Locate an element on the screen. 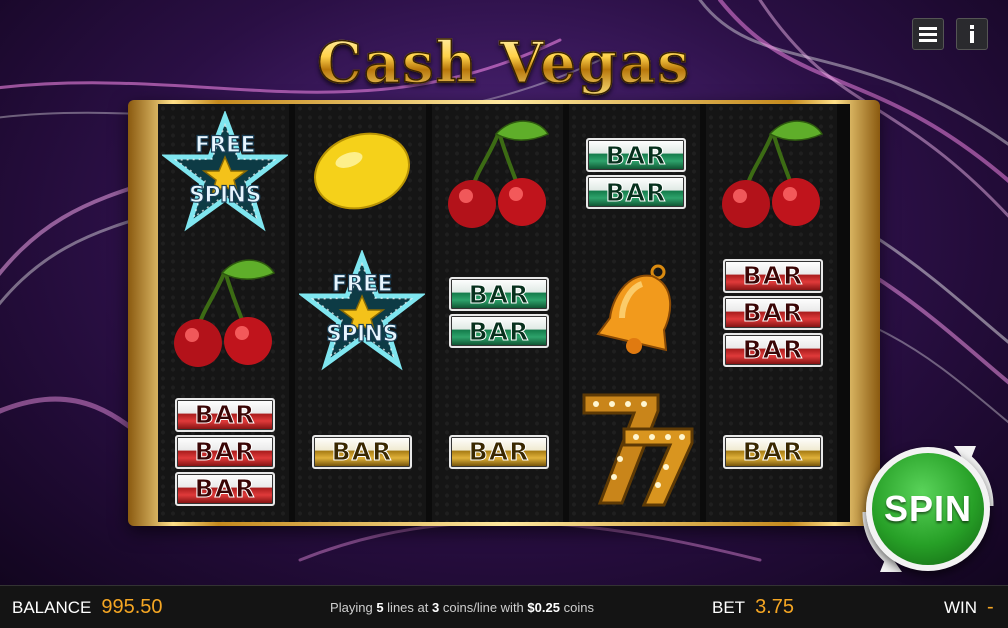 This screenshot has height=628, width=1008. bell-icon is located at coordinates (636, 312).